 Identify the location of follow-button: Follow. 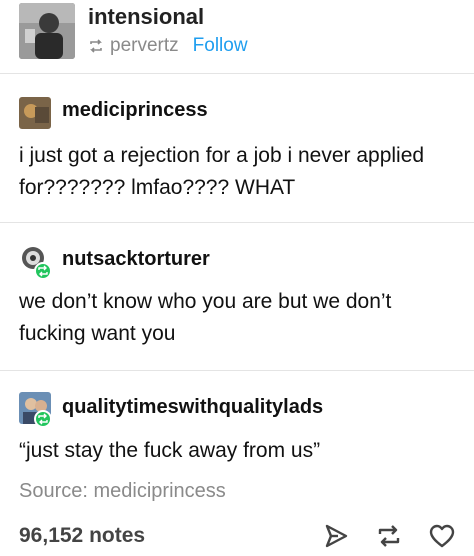
(220, 46).